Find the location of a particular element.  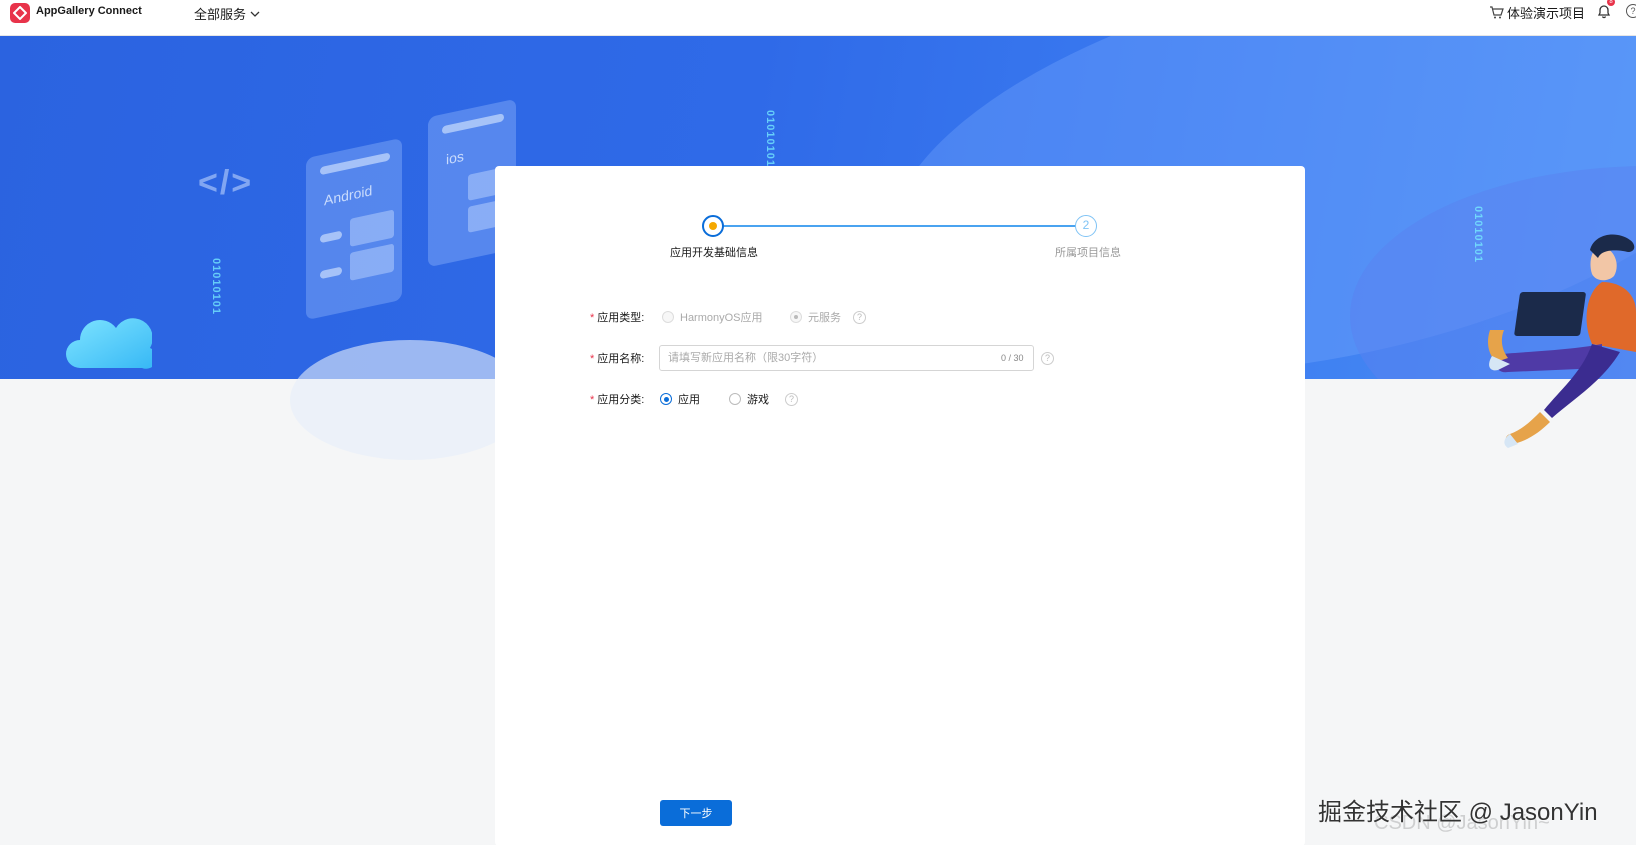

help-icon: ? is located at coordinates (1631, 11).